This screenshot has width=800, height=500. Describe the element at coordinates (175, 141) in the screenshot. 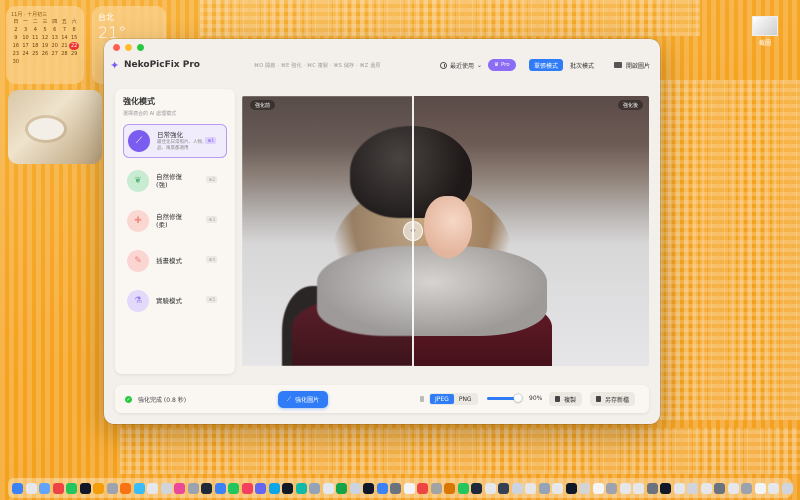

I see `mode-item-daily: ⟋ 日常強化 最佳化日常照片、人物、物品、風景都適用 ⌘1` at that location.